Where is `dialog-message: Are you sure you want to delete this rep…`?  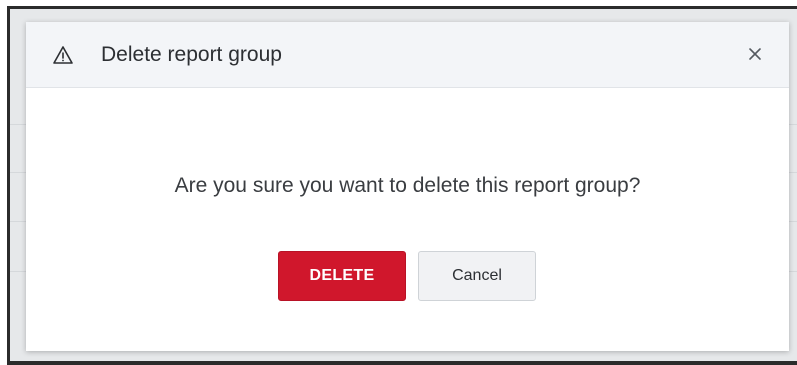
dialog-message: Are you sure you want to delete this rep… is located at coordinates (407, 185).